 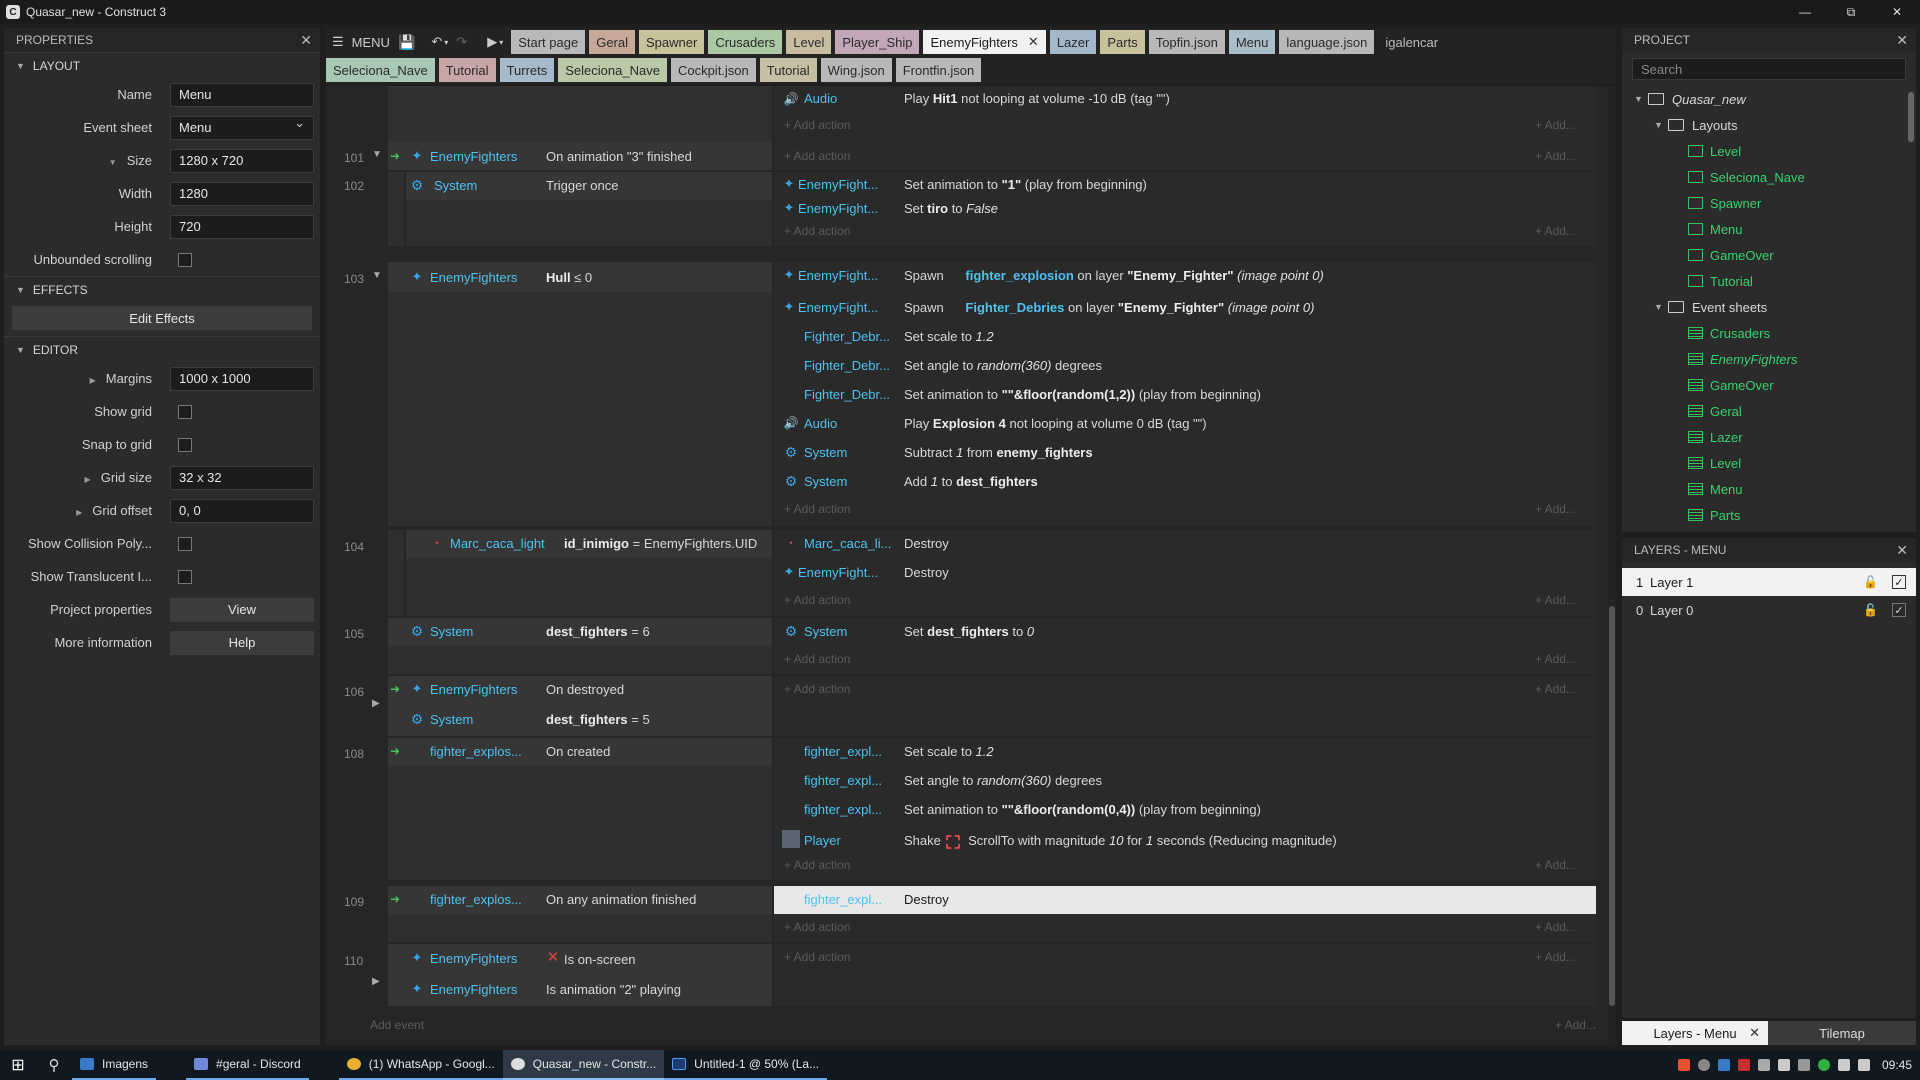 I want to click on play-icon: ▶ ▾, so click(x=495, y=42).